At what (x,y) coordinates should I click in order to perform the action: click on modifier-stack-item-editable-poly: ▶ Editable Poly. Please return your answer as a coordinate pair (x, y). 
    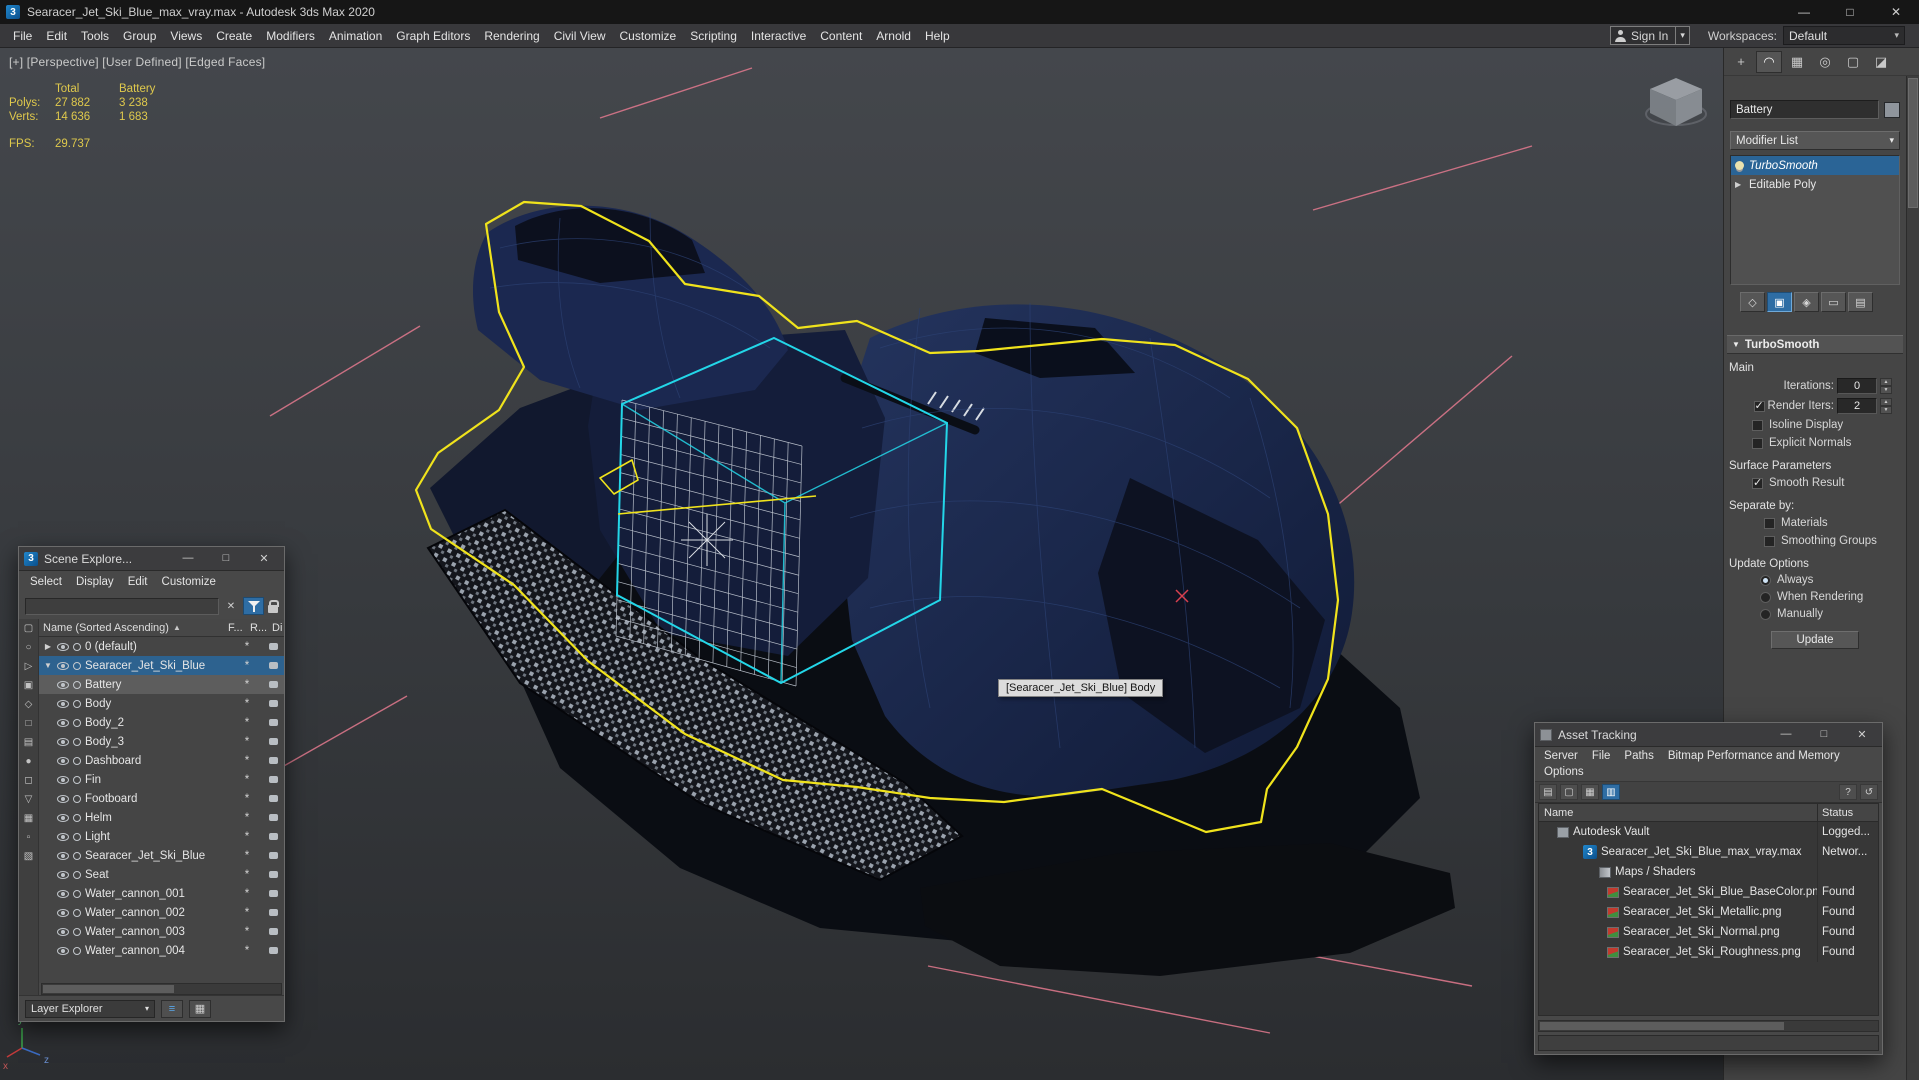
    Looking at the image, I should click on (1815, 184).